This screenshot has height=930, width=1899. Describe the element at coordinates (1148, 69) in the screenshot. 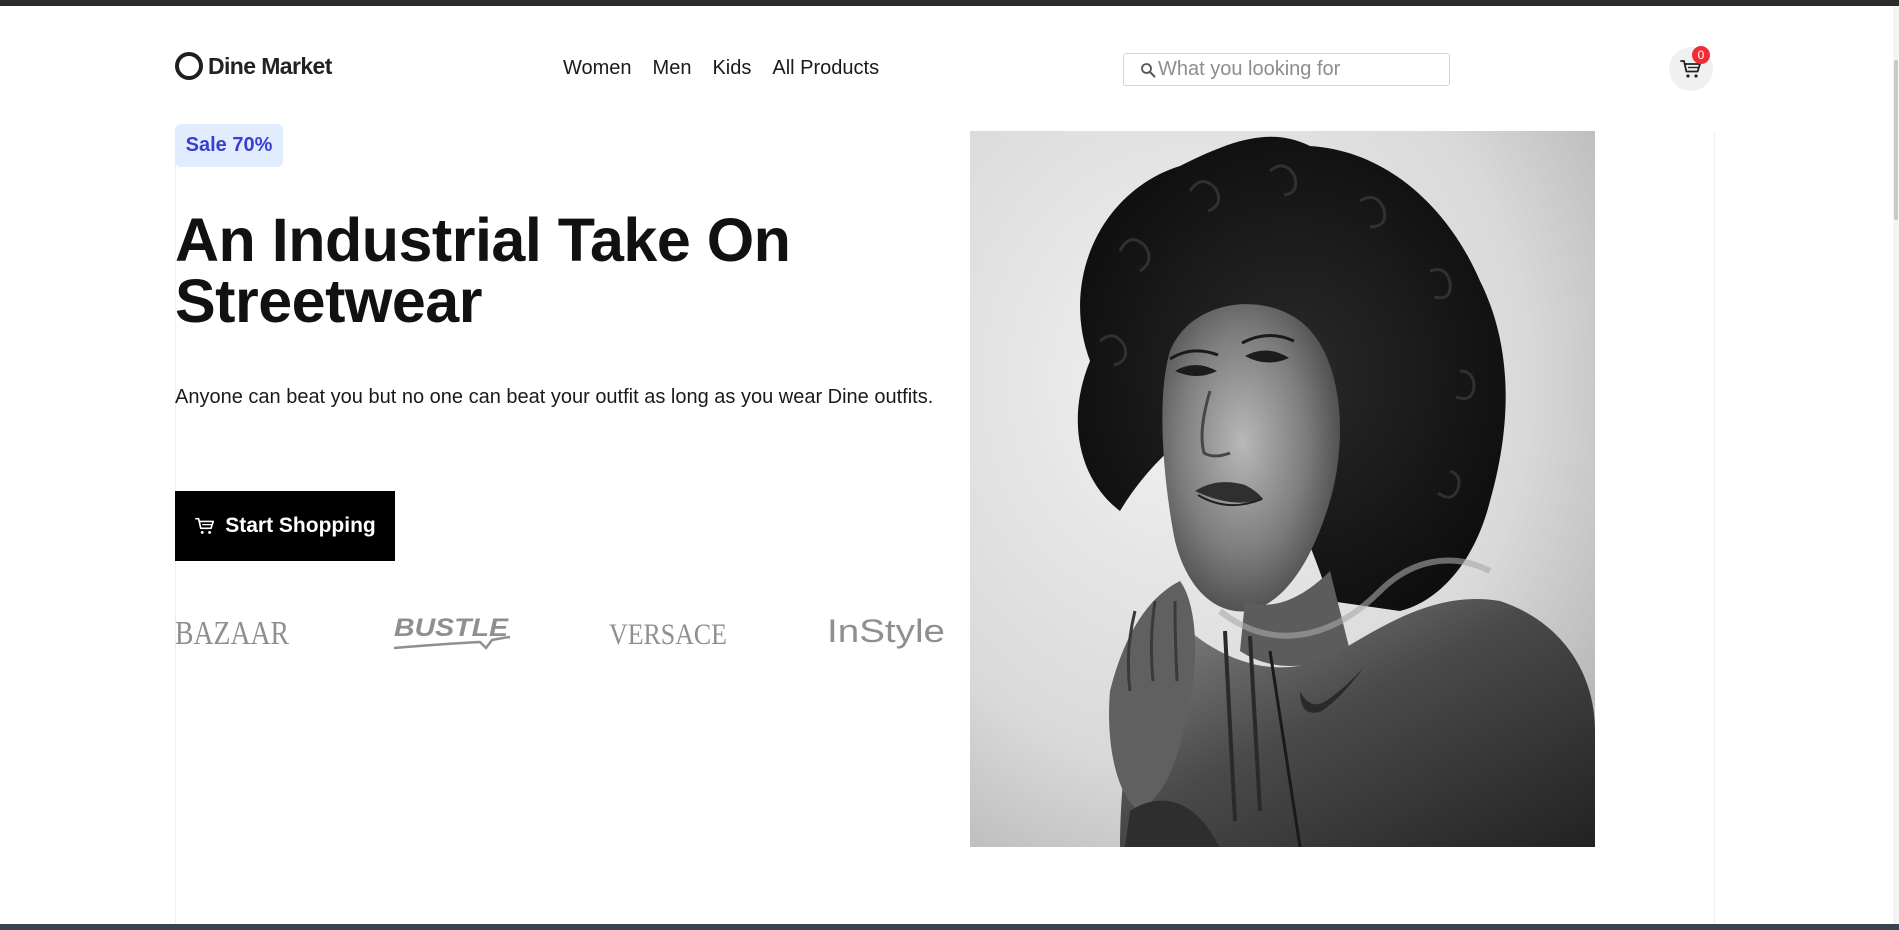

I see `search-icon` at that location.